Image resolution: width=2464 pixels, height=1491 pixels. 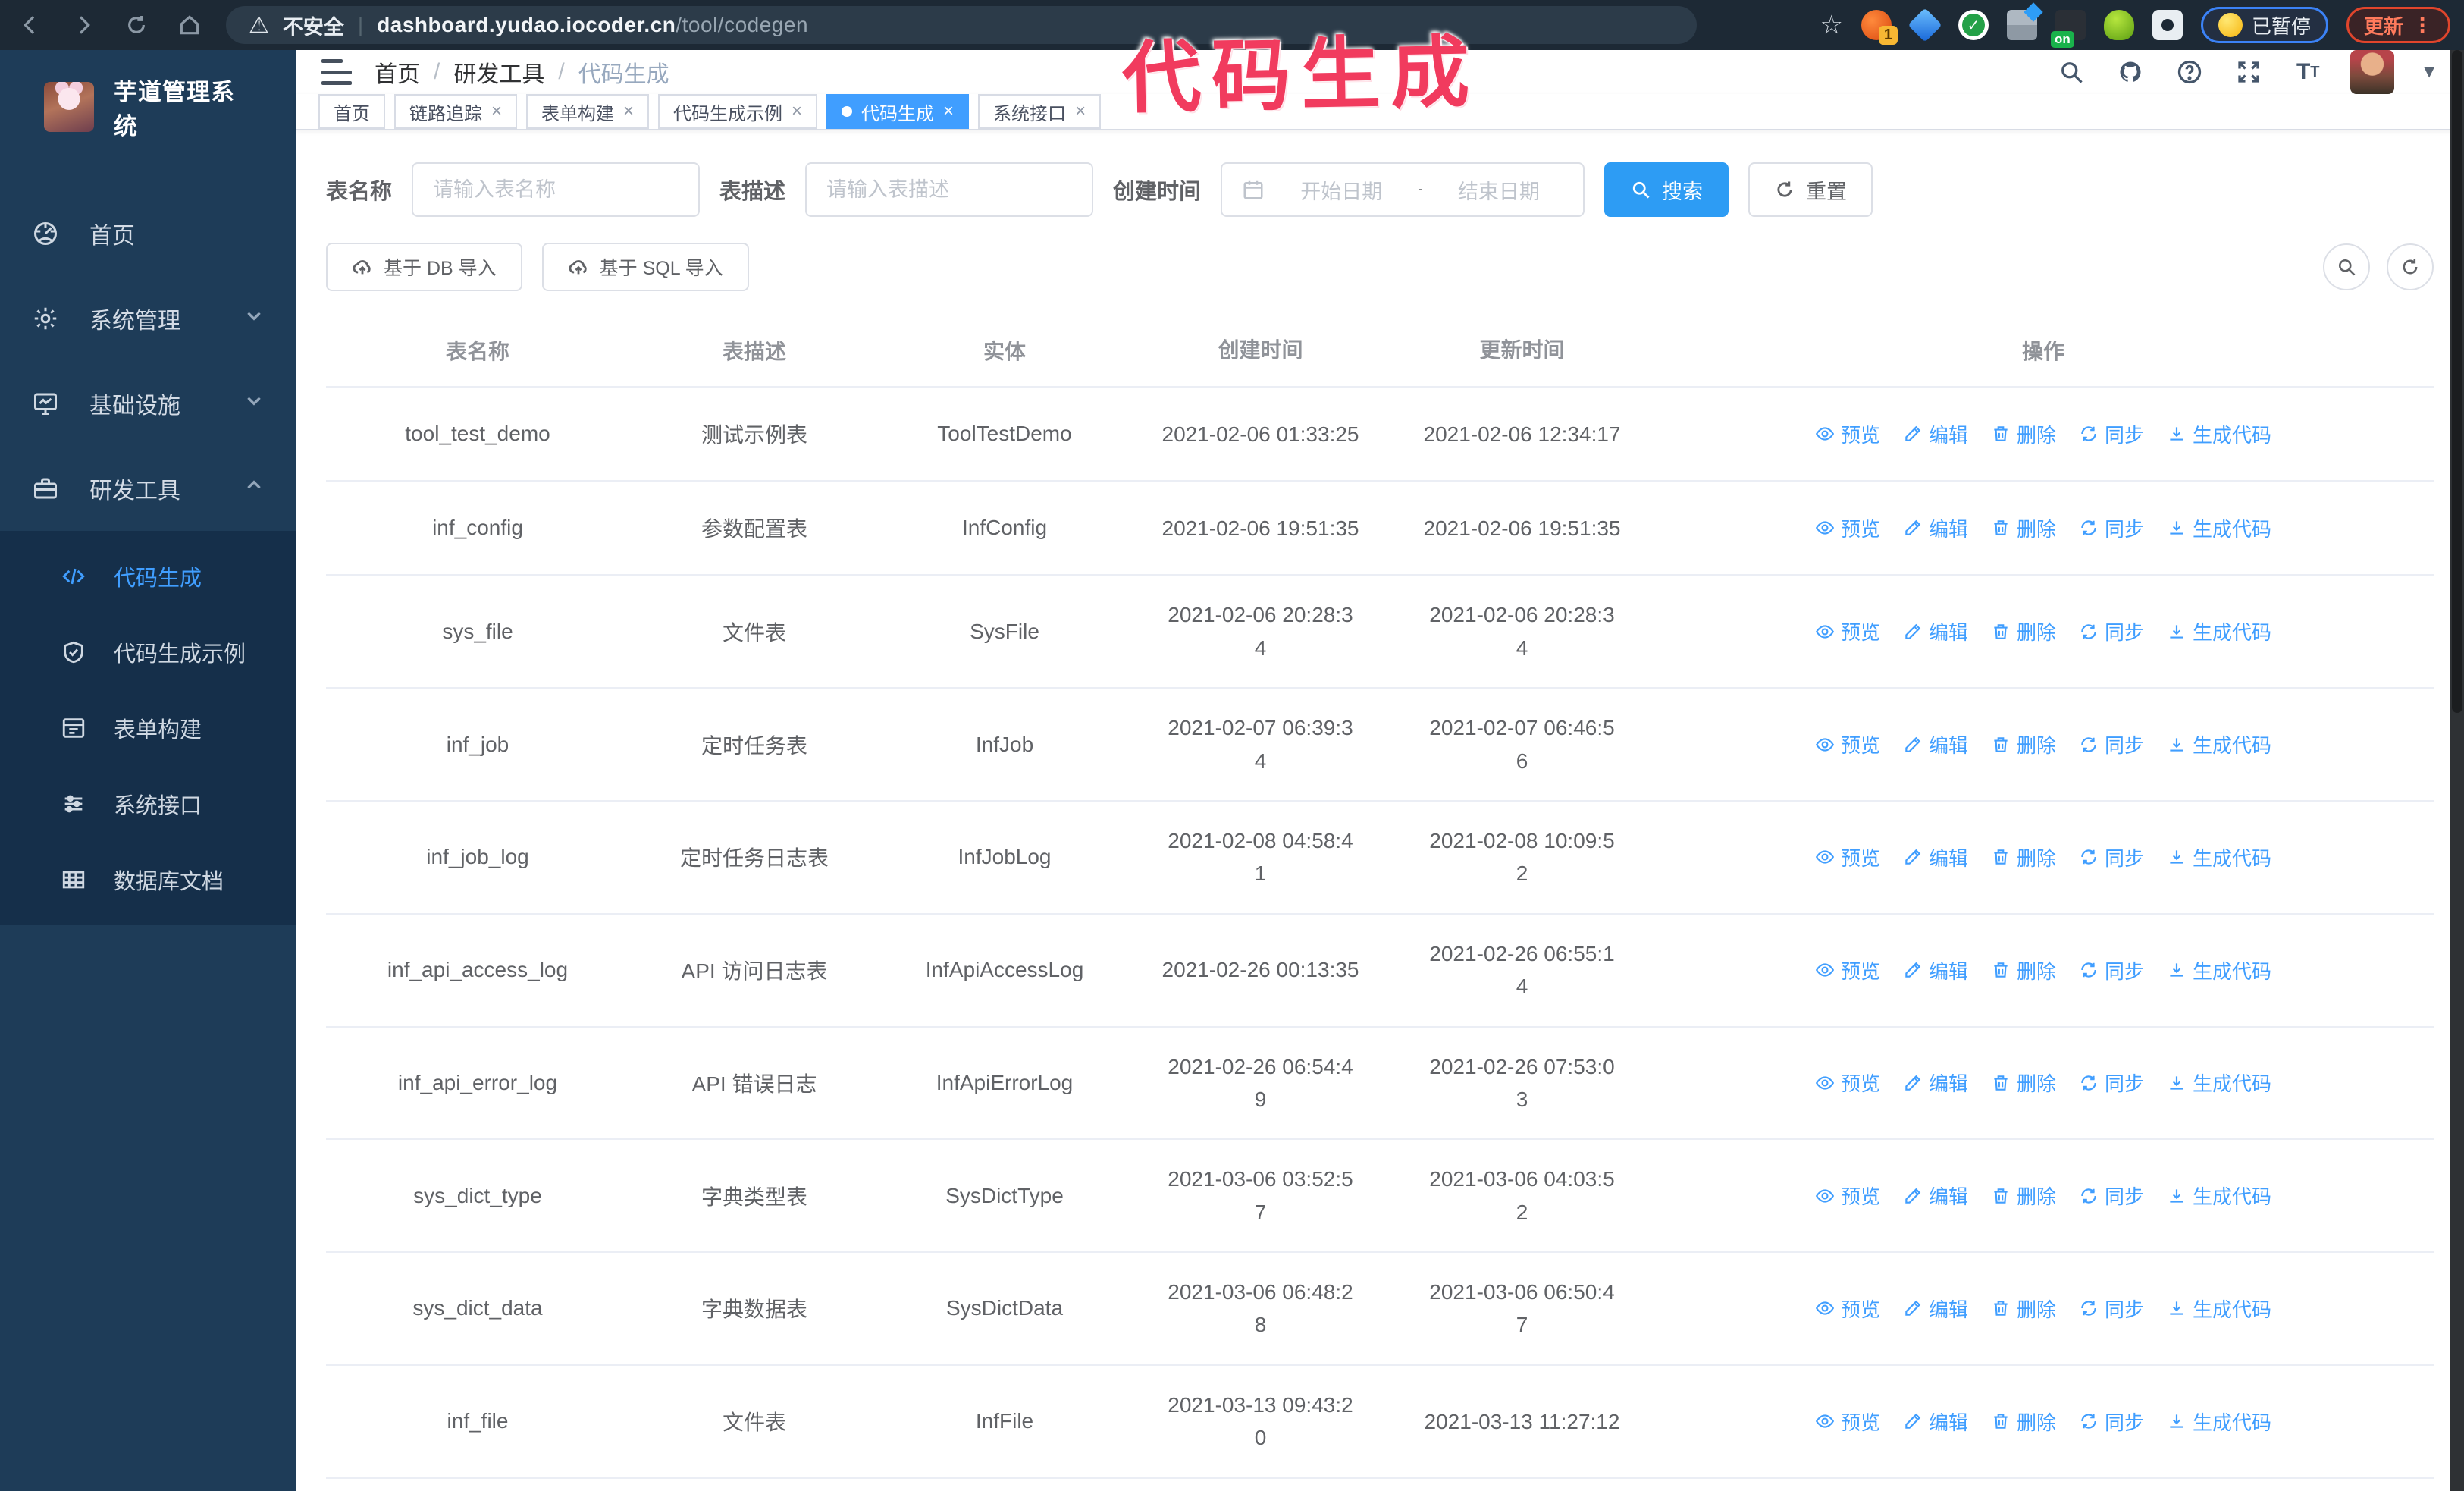 I want to click on date-range-picker: 开始日期 - 结束日期, so click(x=1403, y=189).